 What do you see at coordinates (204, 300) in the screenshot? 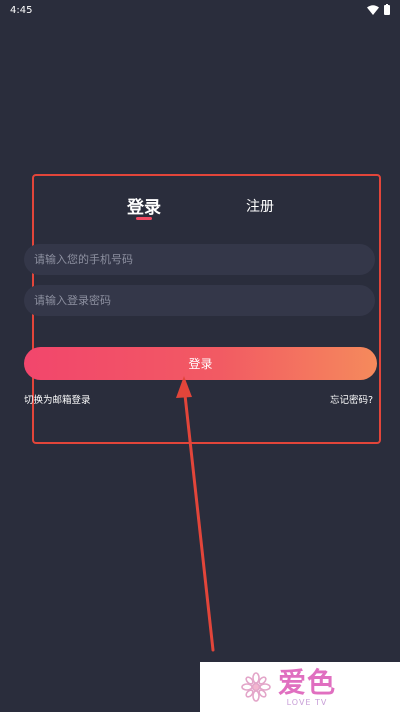
I see `password-input` at bounding box center [204, 300].